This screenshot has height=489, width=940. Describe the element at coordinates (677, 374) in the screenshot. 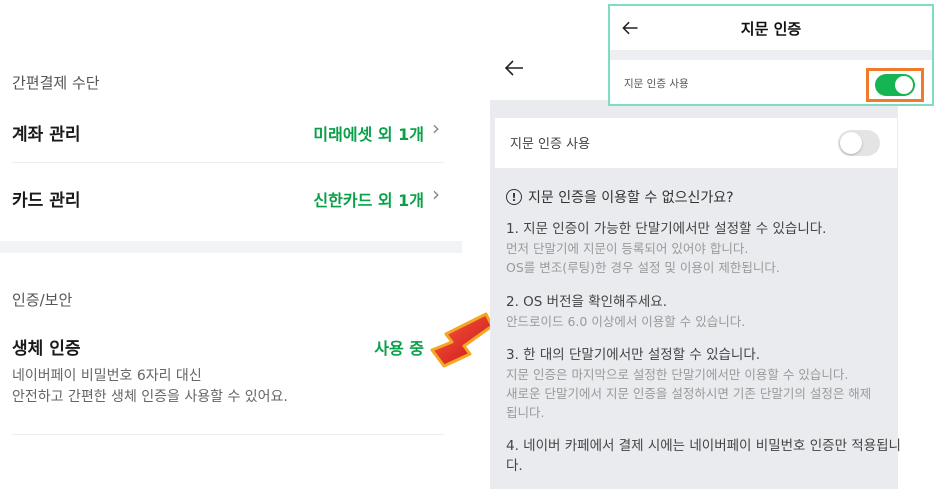

I see `step-3-sub1: 지문 인증은 마지막으로 설정한 단말기에서만 이용할 수 있습니다.` at that location.